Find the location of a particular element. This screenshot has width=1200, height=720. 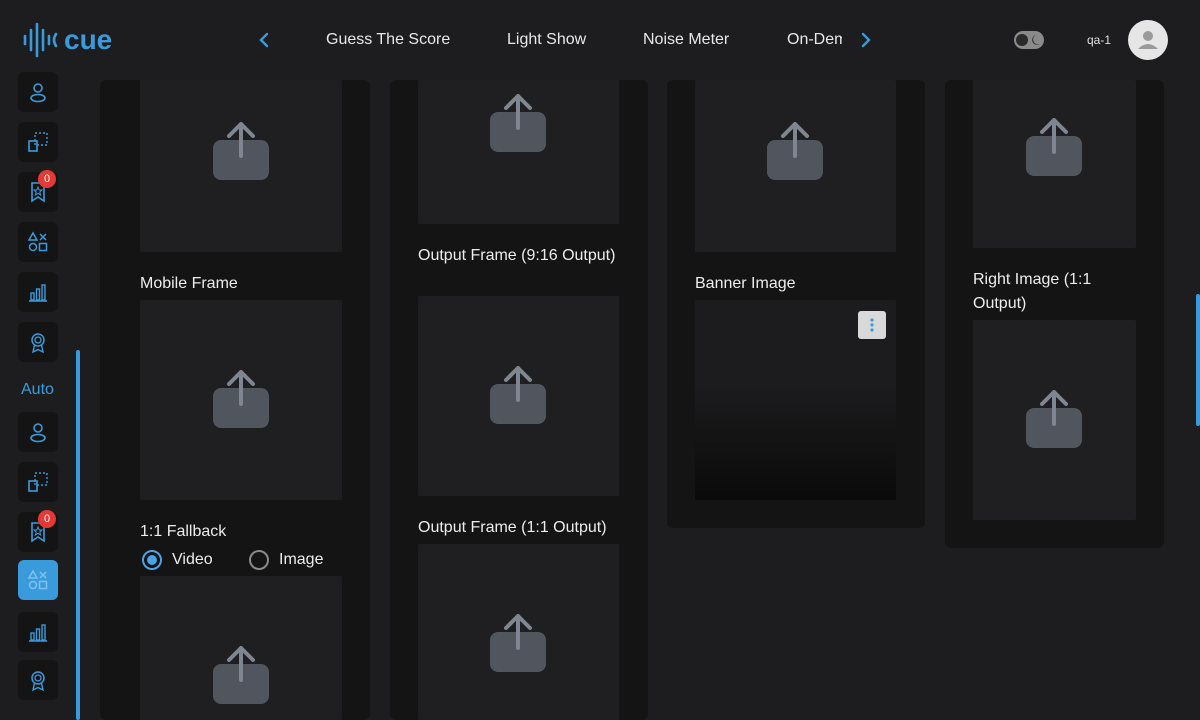

nav-guess-the-score: Guess The Score is located at coordinates (388, 40).